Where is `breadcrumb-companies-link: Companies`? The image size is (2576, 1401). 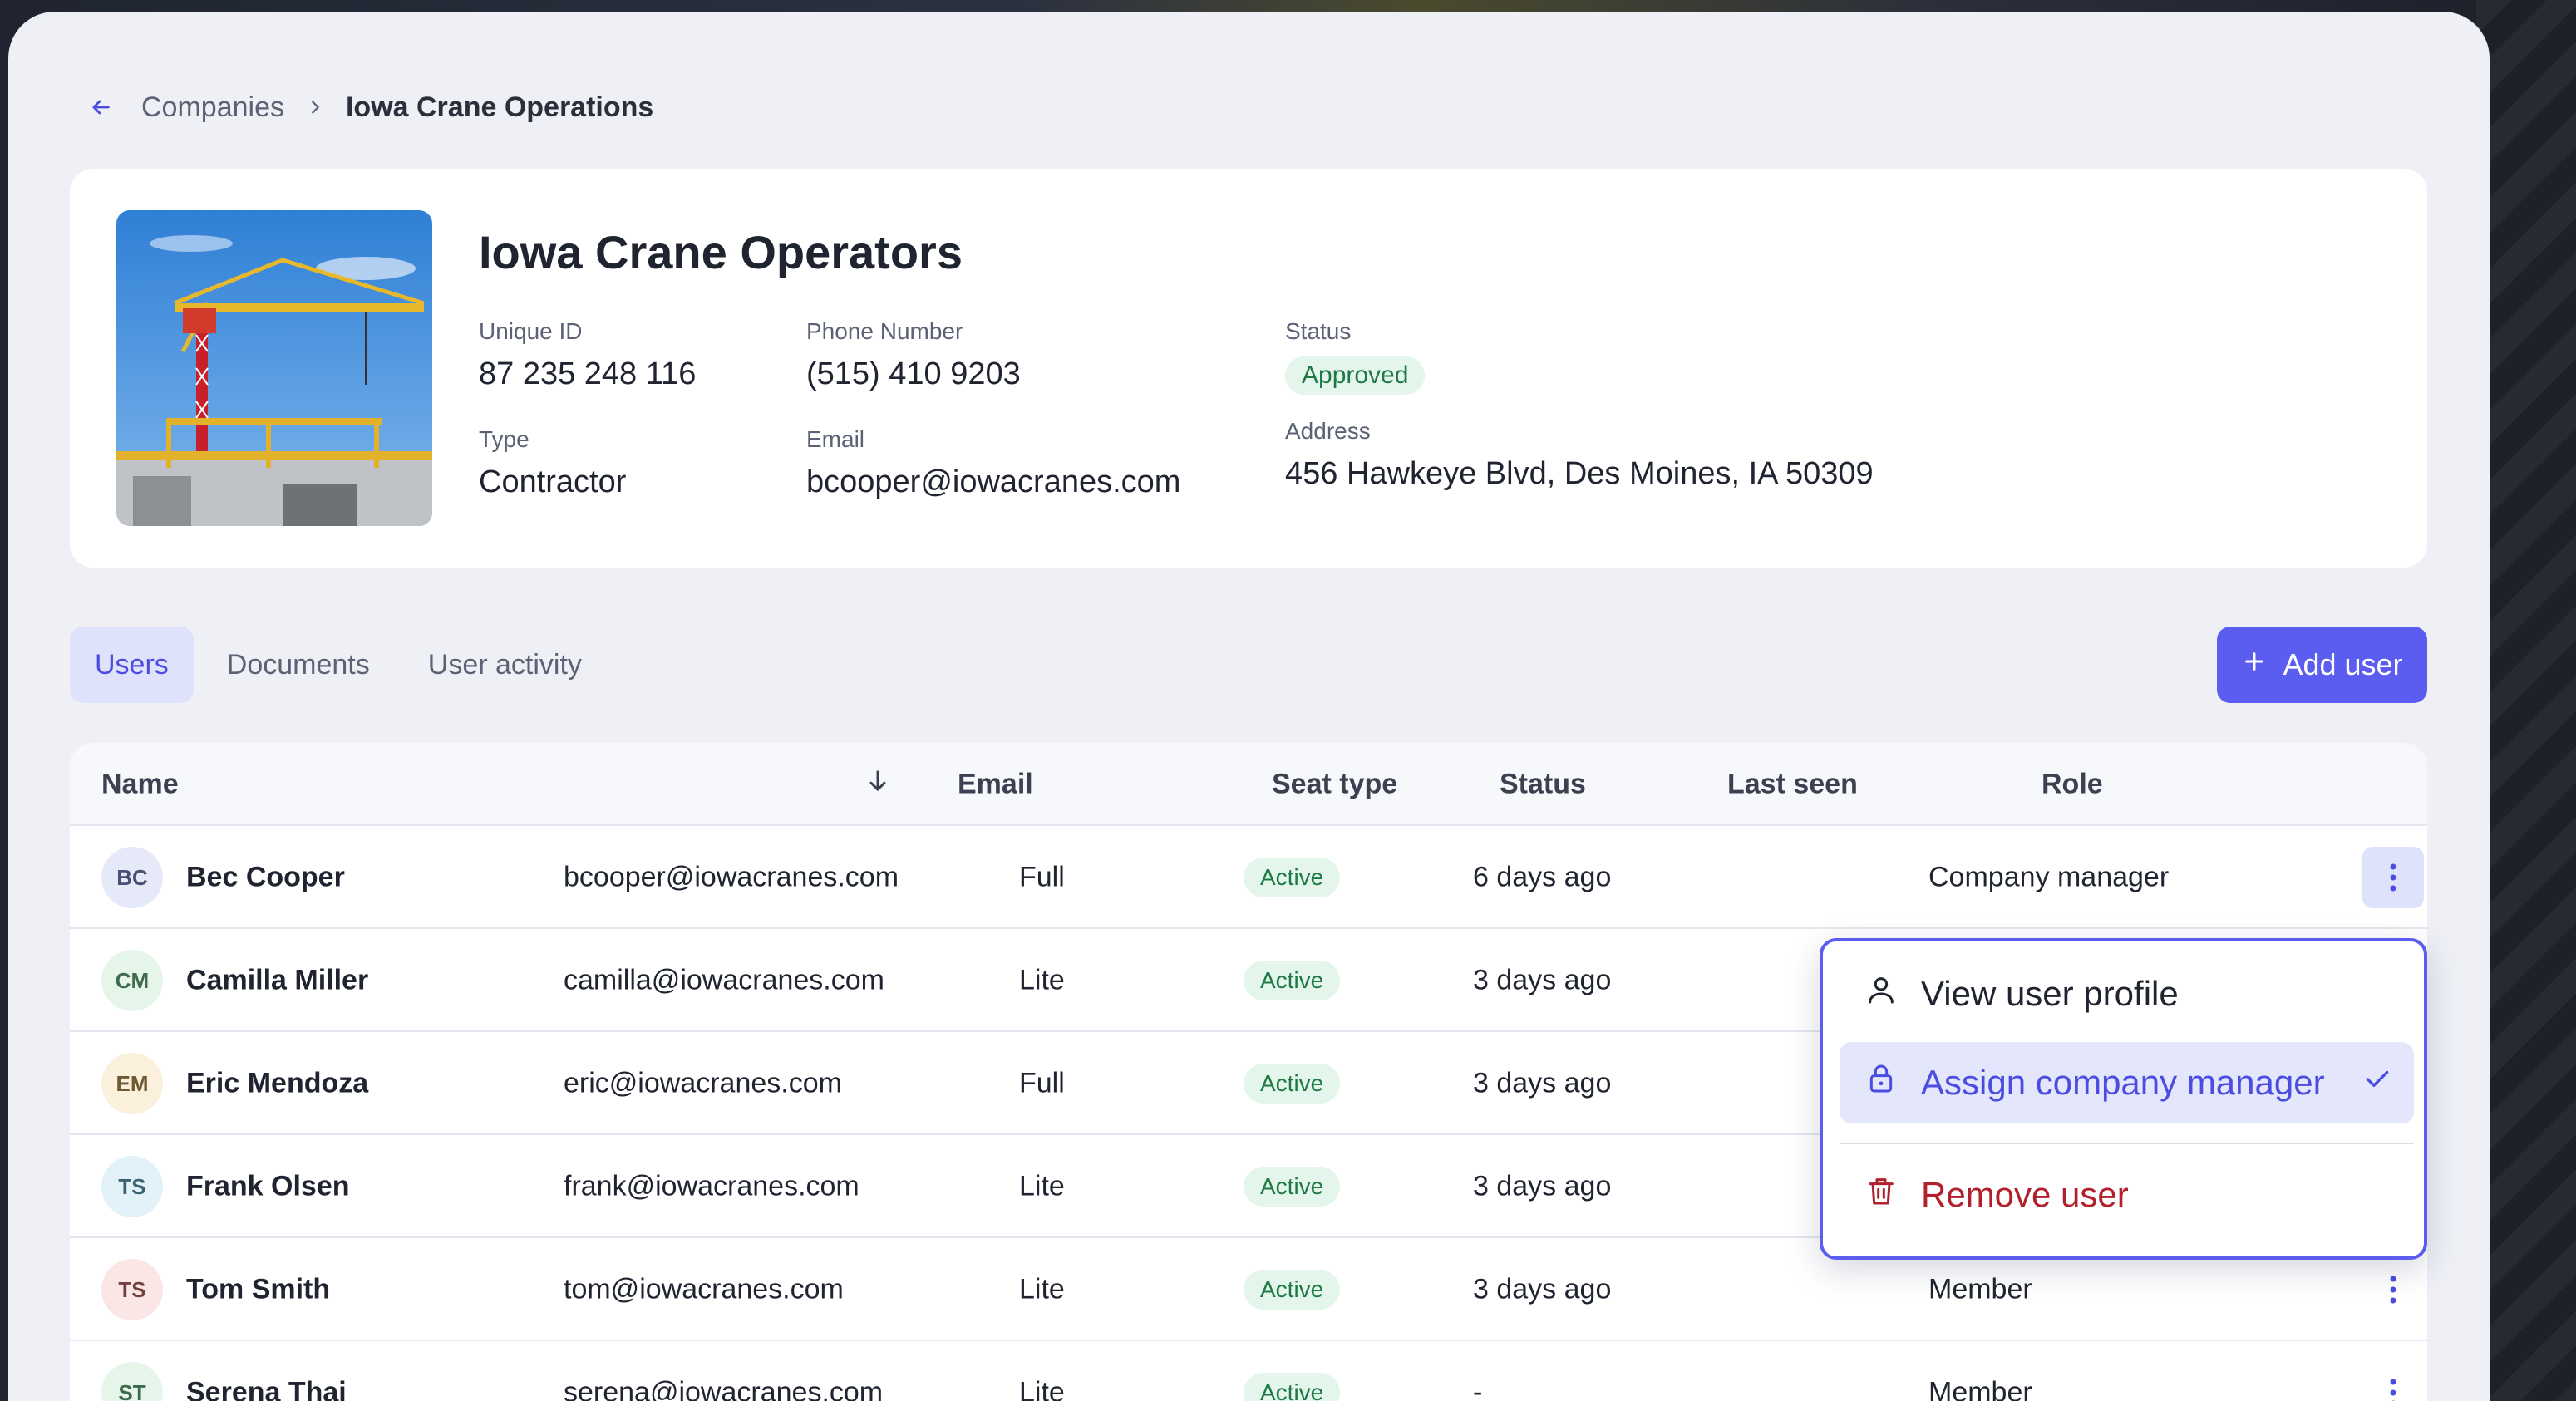
breadcrumb-companies-link: Companies is located at coordinates (212, 107).